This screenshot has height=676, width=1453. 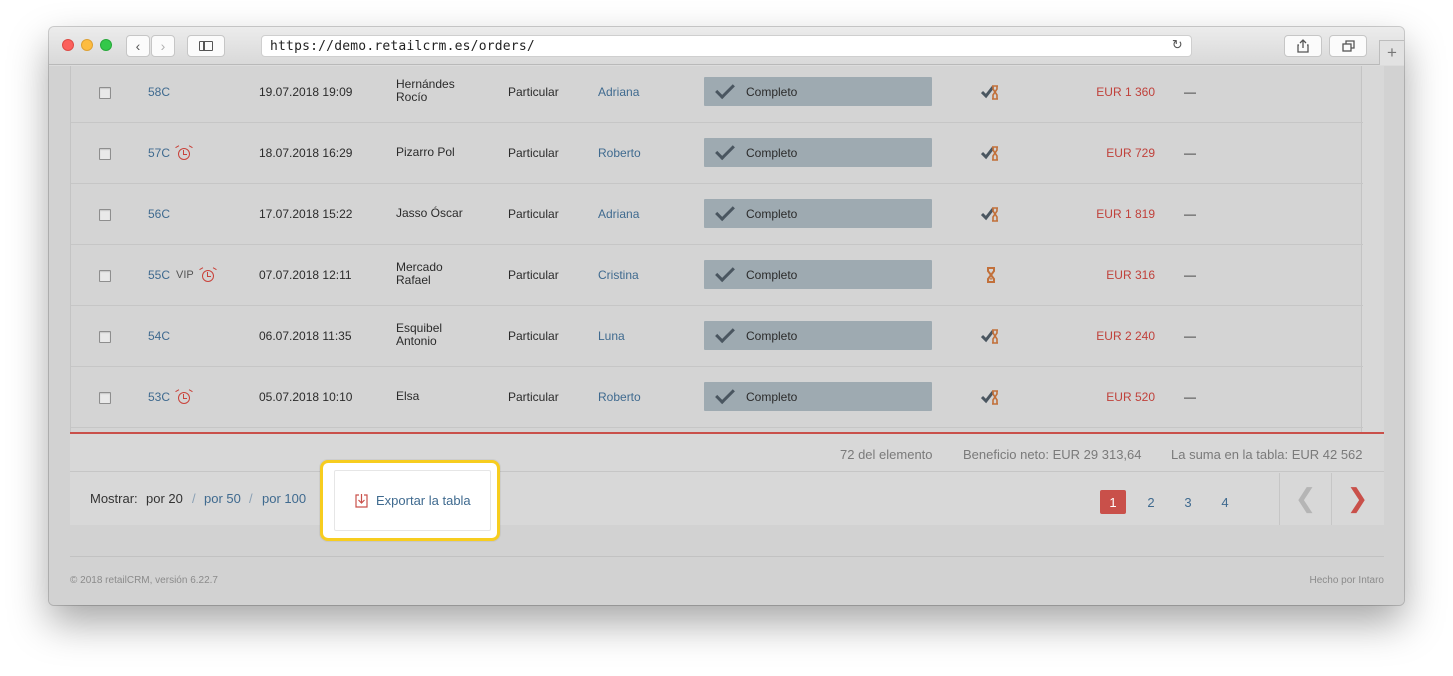 I want to click on close-window-button, so click(x=68, y=45).